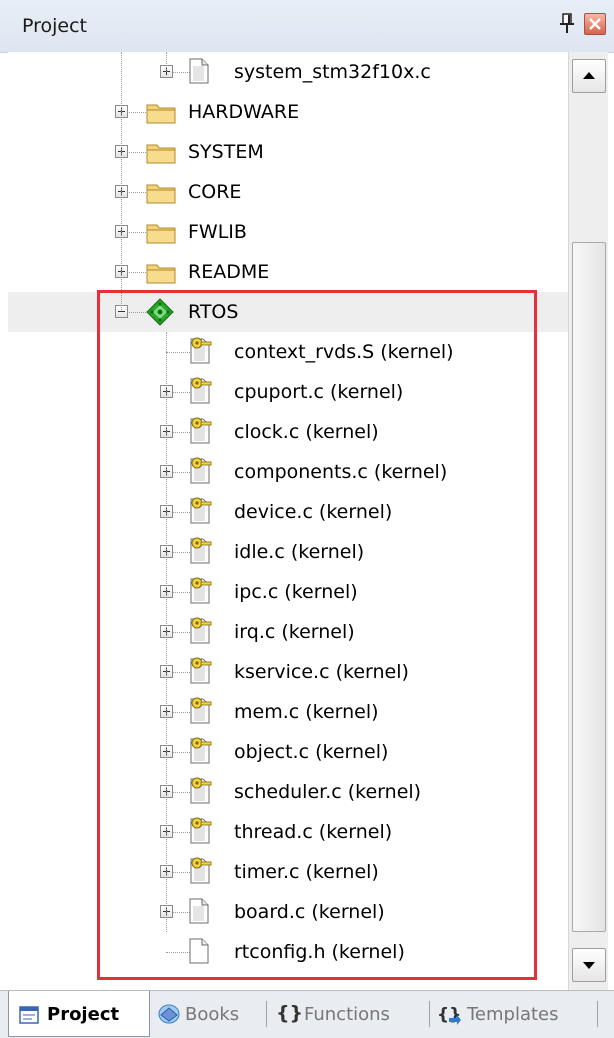 The height and width of the screenshot is (1038, 614). I want to click on tree-row: irq.c (kernel), so click(288, 632).